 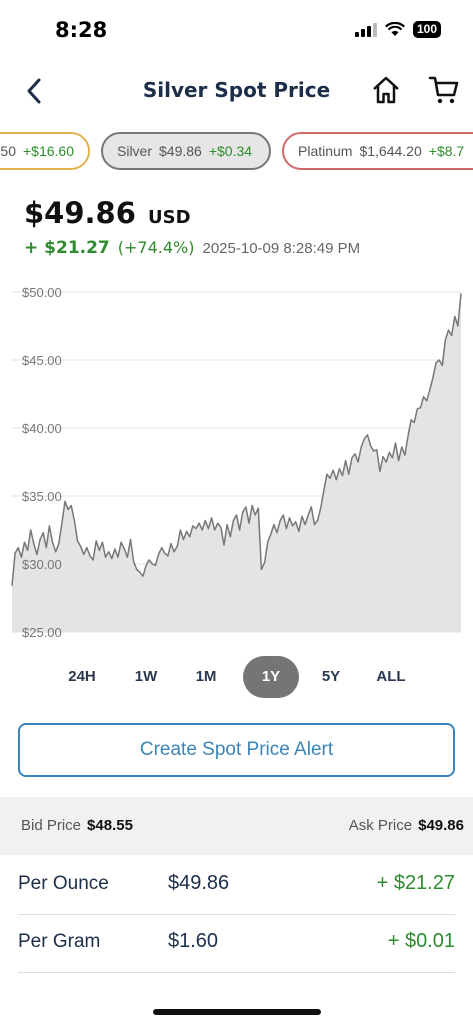 What do you see at coordinates (169, 217) in the screenshot?
I see `price-currency: USD` at bounding box center [169, 217].